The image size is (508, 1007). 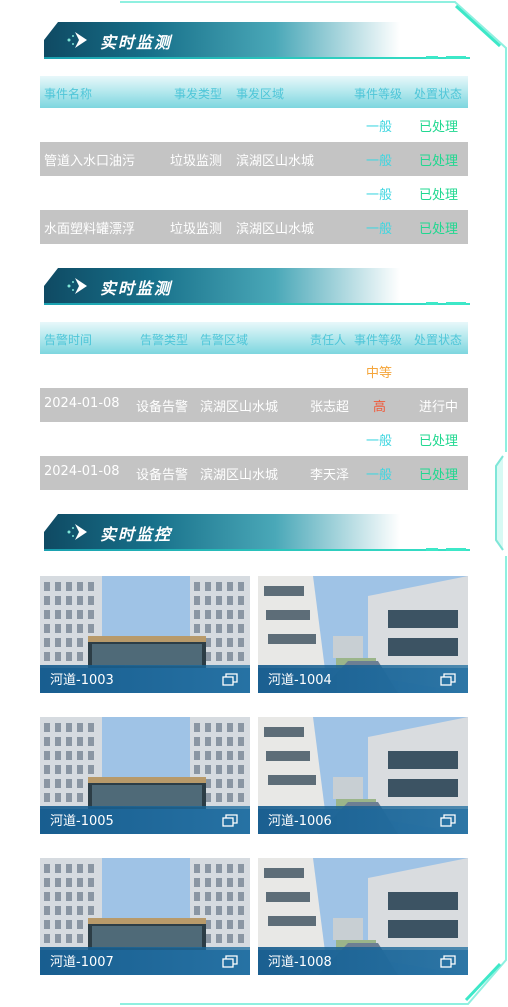 What do you see at coordinates (300, 821) in the screenshot?
I see `video-label: 河道-1006` at bounding box center [300, 821].